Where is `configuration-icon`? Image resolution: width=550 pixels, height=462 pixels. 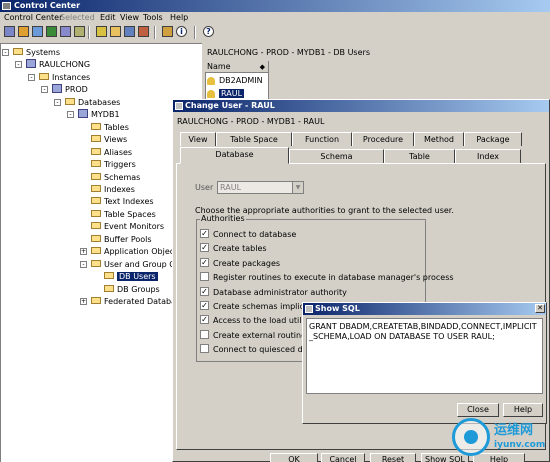
configuration-icon is located at coordinates (143, 31).